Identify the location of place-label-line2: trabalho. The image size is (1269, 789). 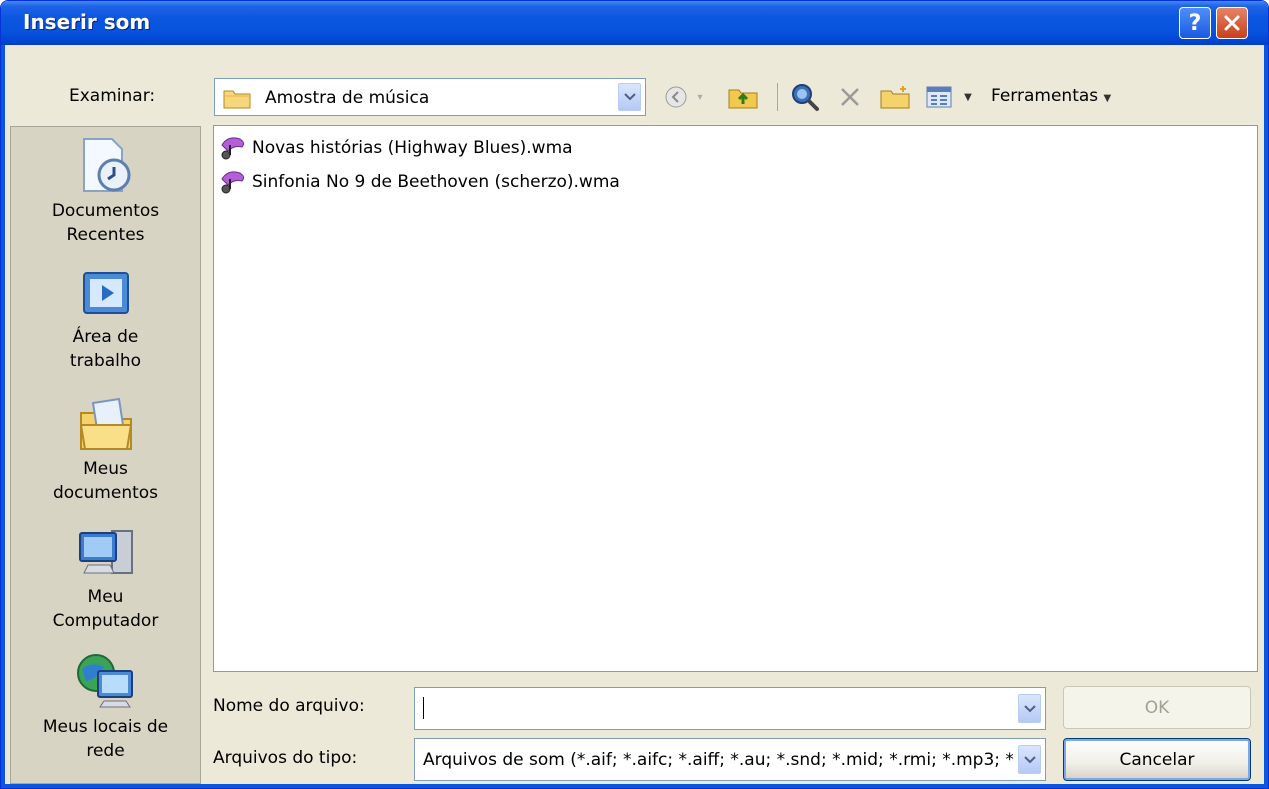
(105, 361).